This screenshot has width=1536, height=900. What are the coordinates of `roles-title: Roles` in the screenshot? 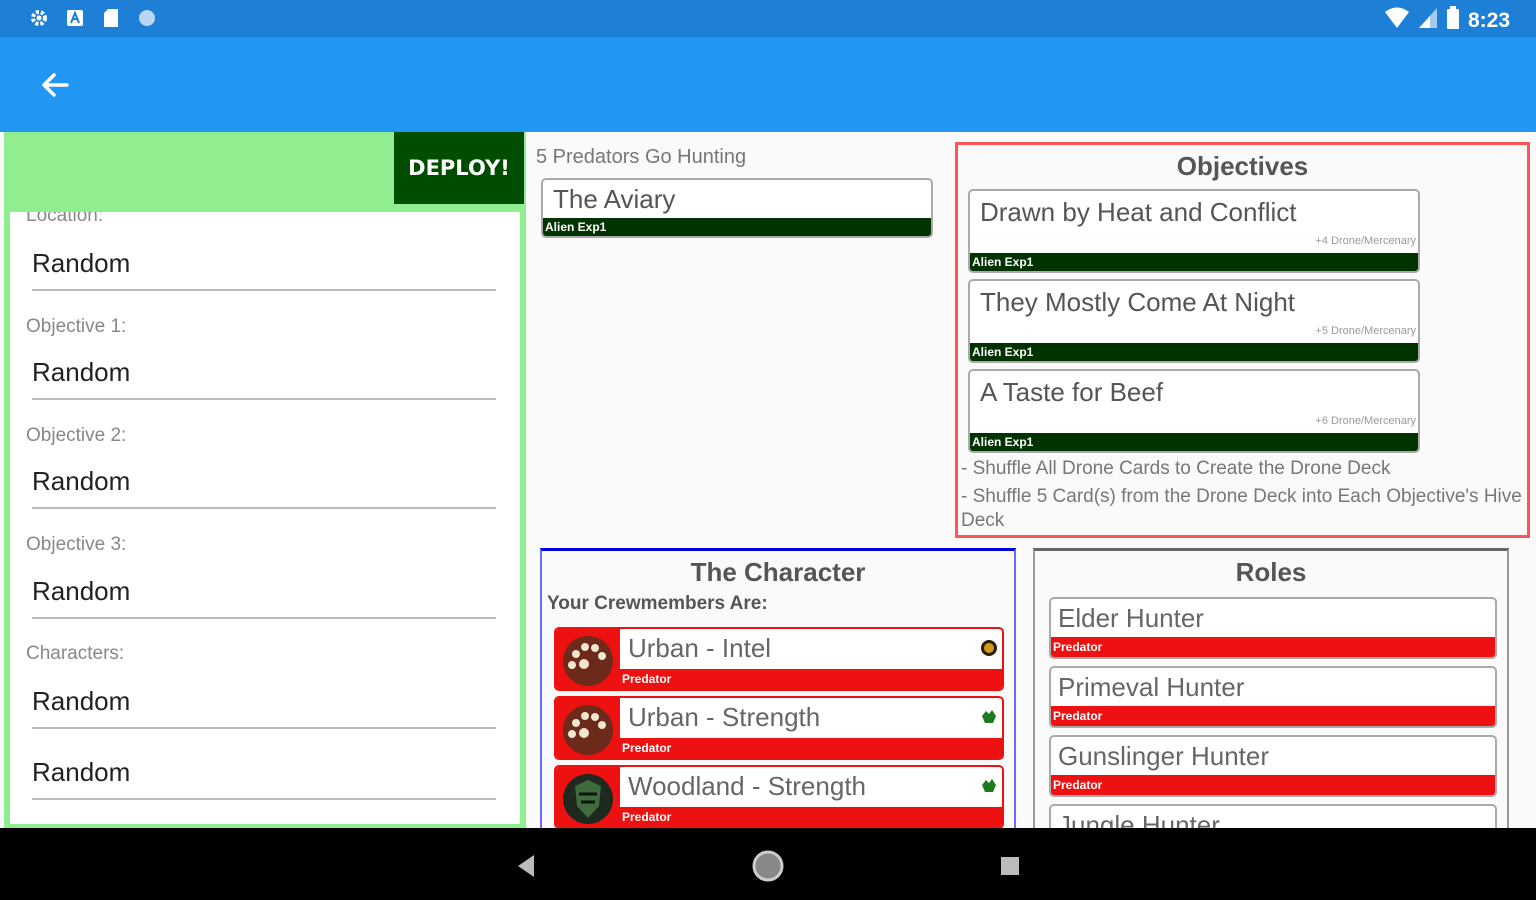 It's located at (1271, 572).